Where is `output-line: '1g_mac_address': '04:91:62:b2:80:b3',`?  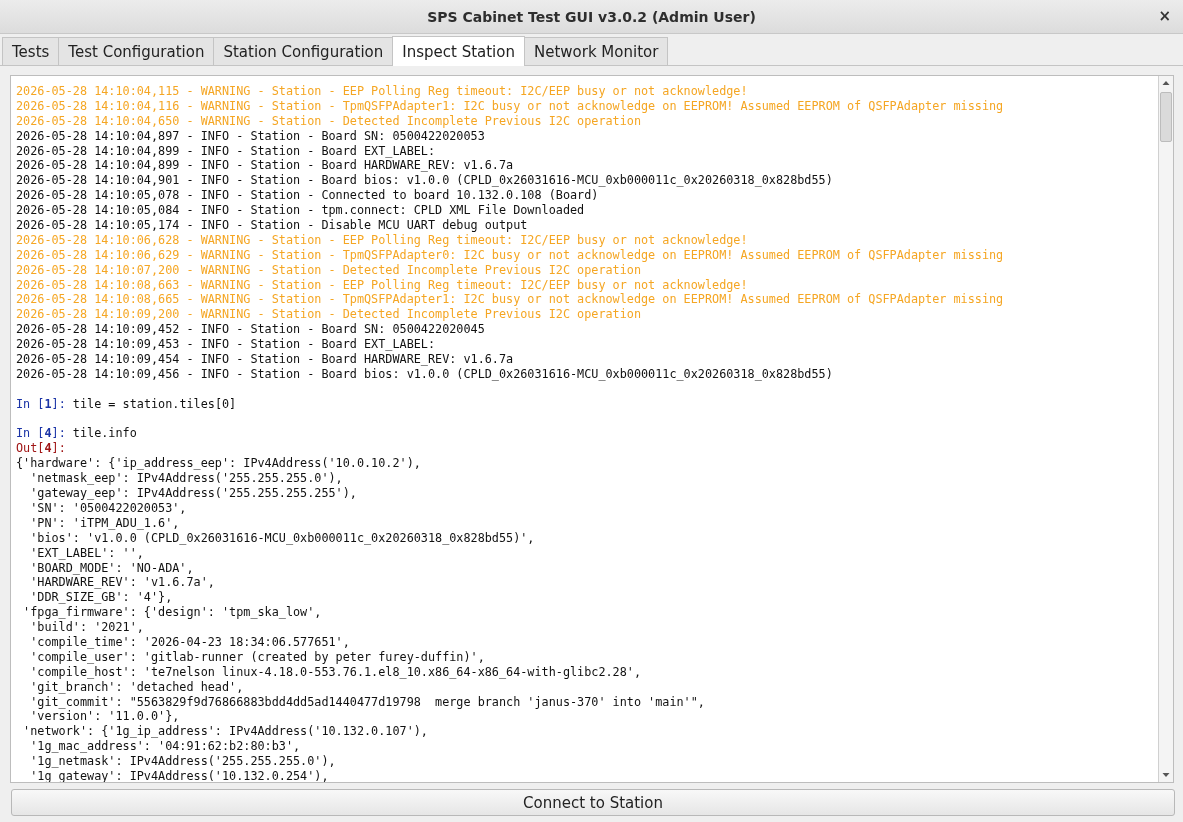 output-line: '1g_mac_address': '04:91:62:b2:80:b3', is located at coordinates (165, 747).